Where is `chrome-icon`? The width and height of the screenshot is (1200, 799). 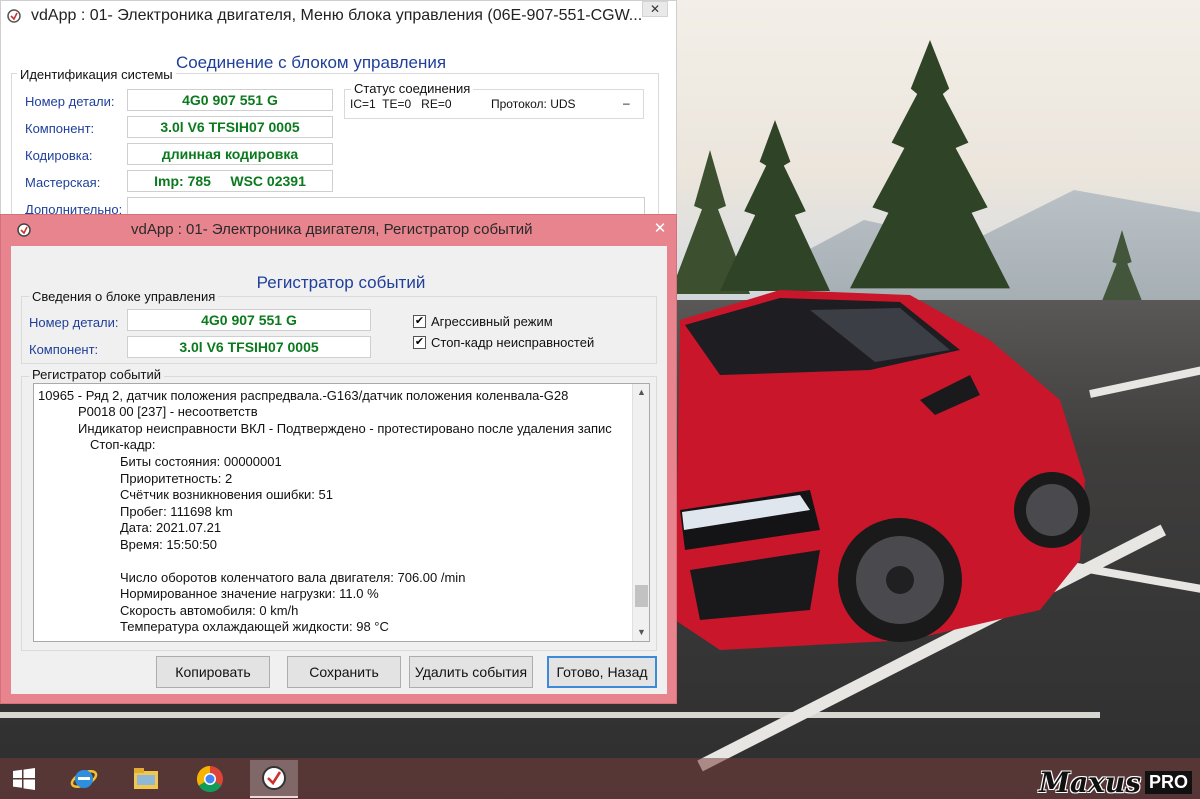 chrome-icon is located at coordinates (209, 779).